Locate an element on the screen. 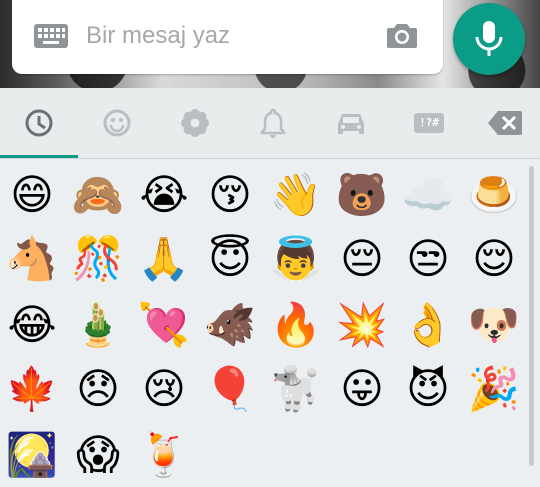 The height and width of the screenshot is (487, 540). keyboard-icon is located at coordinates (51, 36).